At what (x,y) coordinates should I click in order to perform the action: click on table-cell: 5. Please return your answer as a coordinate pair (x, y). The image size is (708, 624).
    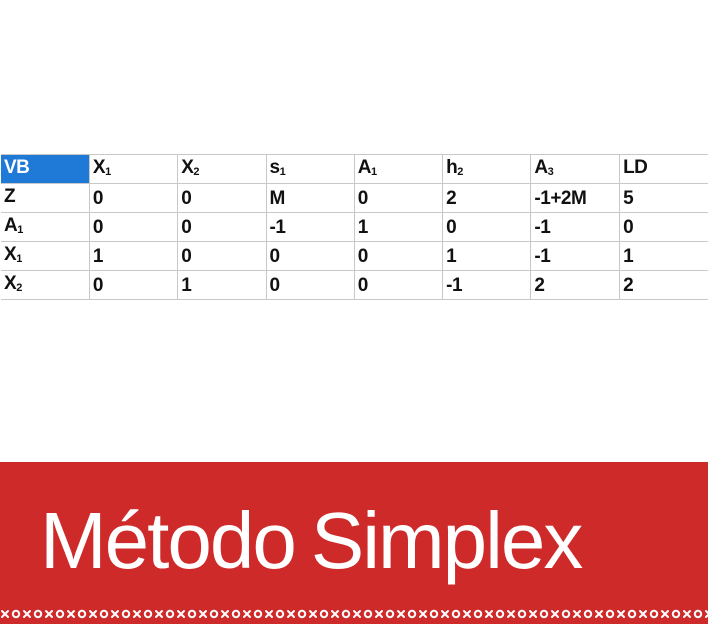
    Looking at the image, I should click on (663, 198).